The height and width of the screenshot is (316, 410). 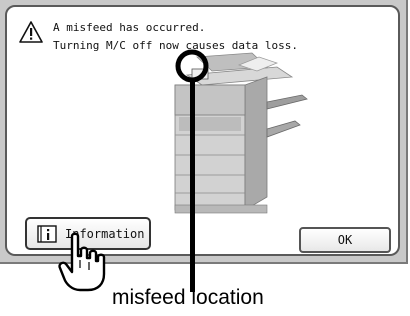 What do you see at coordinates (31, 32) in the screenshot?
I see `warning-icon` at bounding box center [31, 32].